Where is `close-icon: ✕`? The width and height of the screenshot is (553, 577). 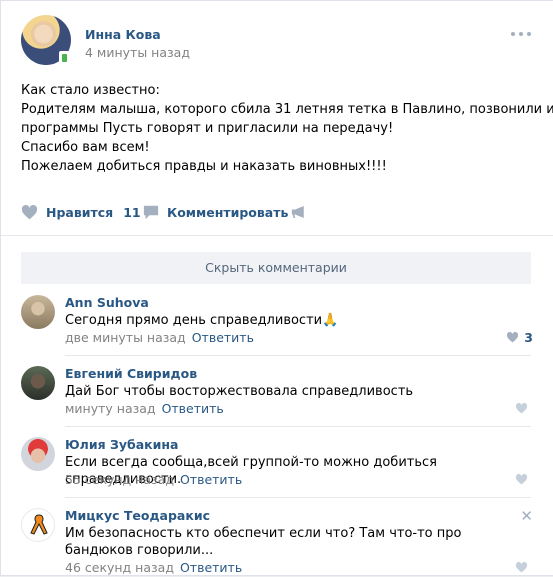
close-icon: ✕ is located at coordinates (526, 516).